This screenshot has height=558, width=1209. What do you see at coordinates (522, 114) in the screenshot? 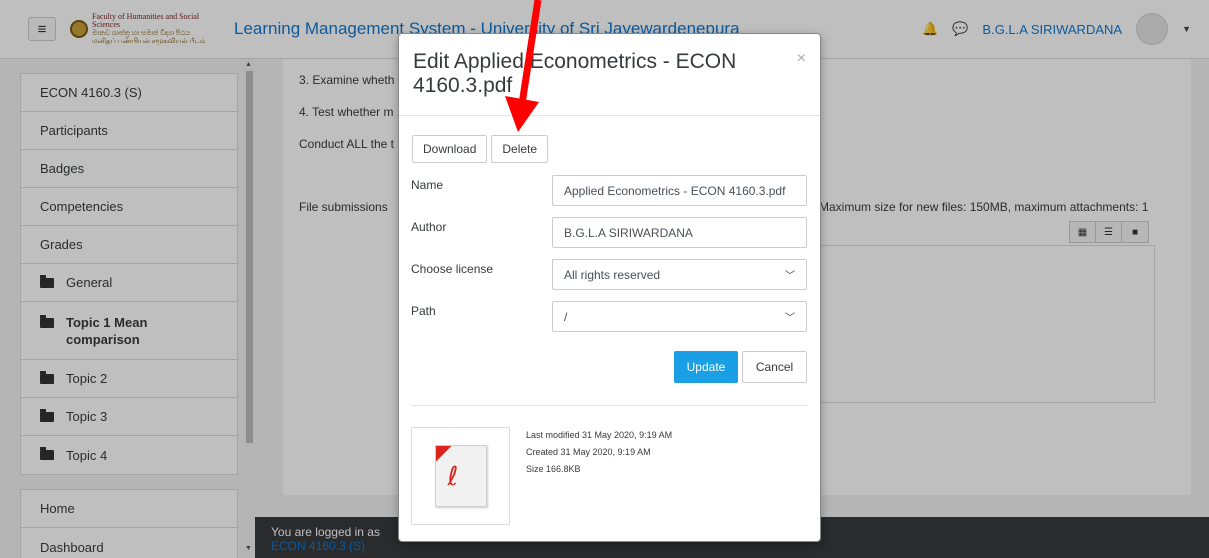
I see `arrow-head` at bounding box center [522, 114].